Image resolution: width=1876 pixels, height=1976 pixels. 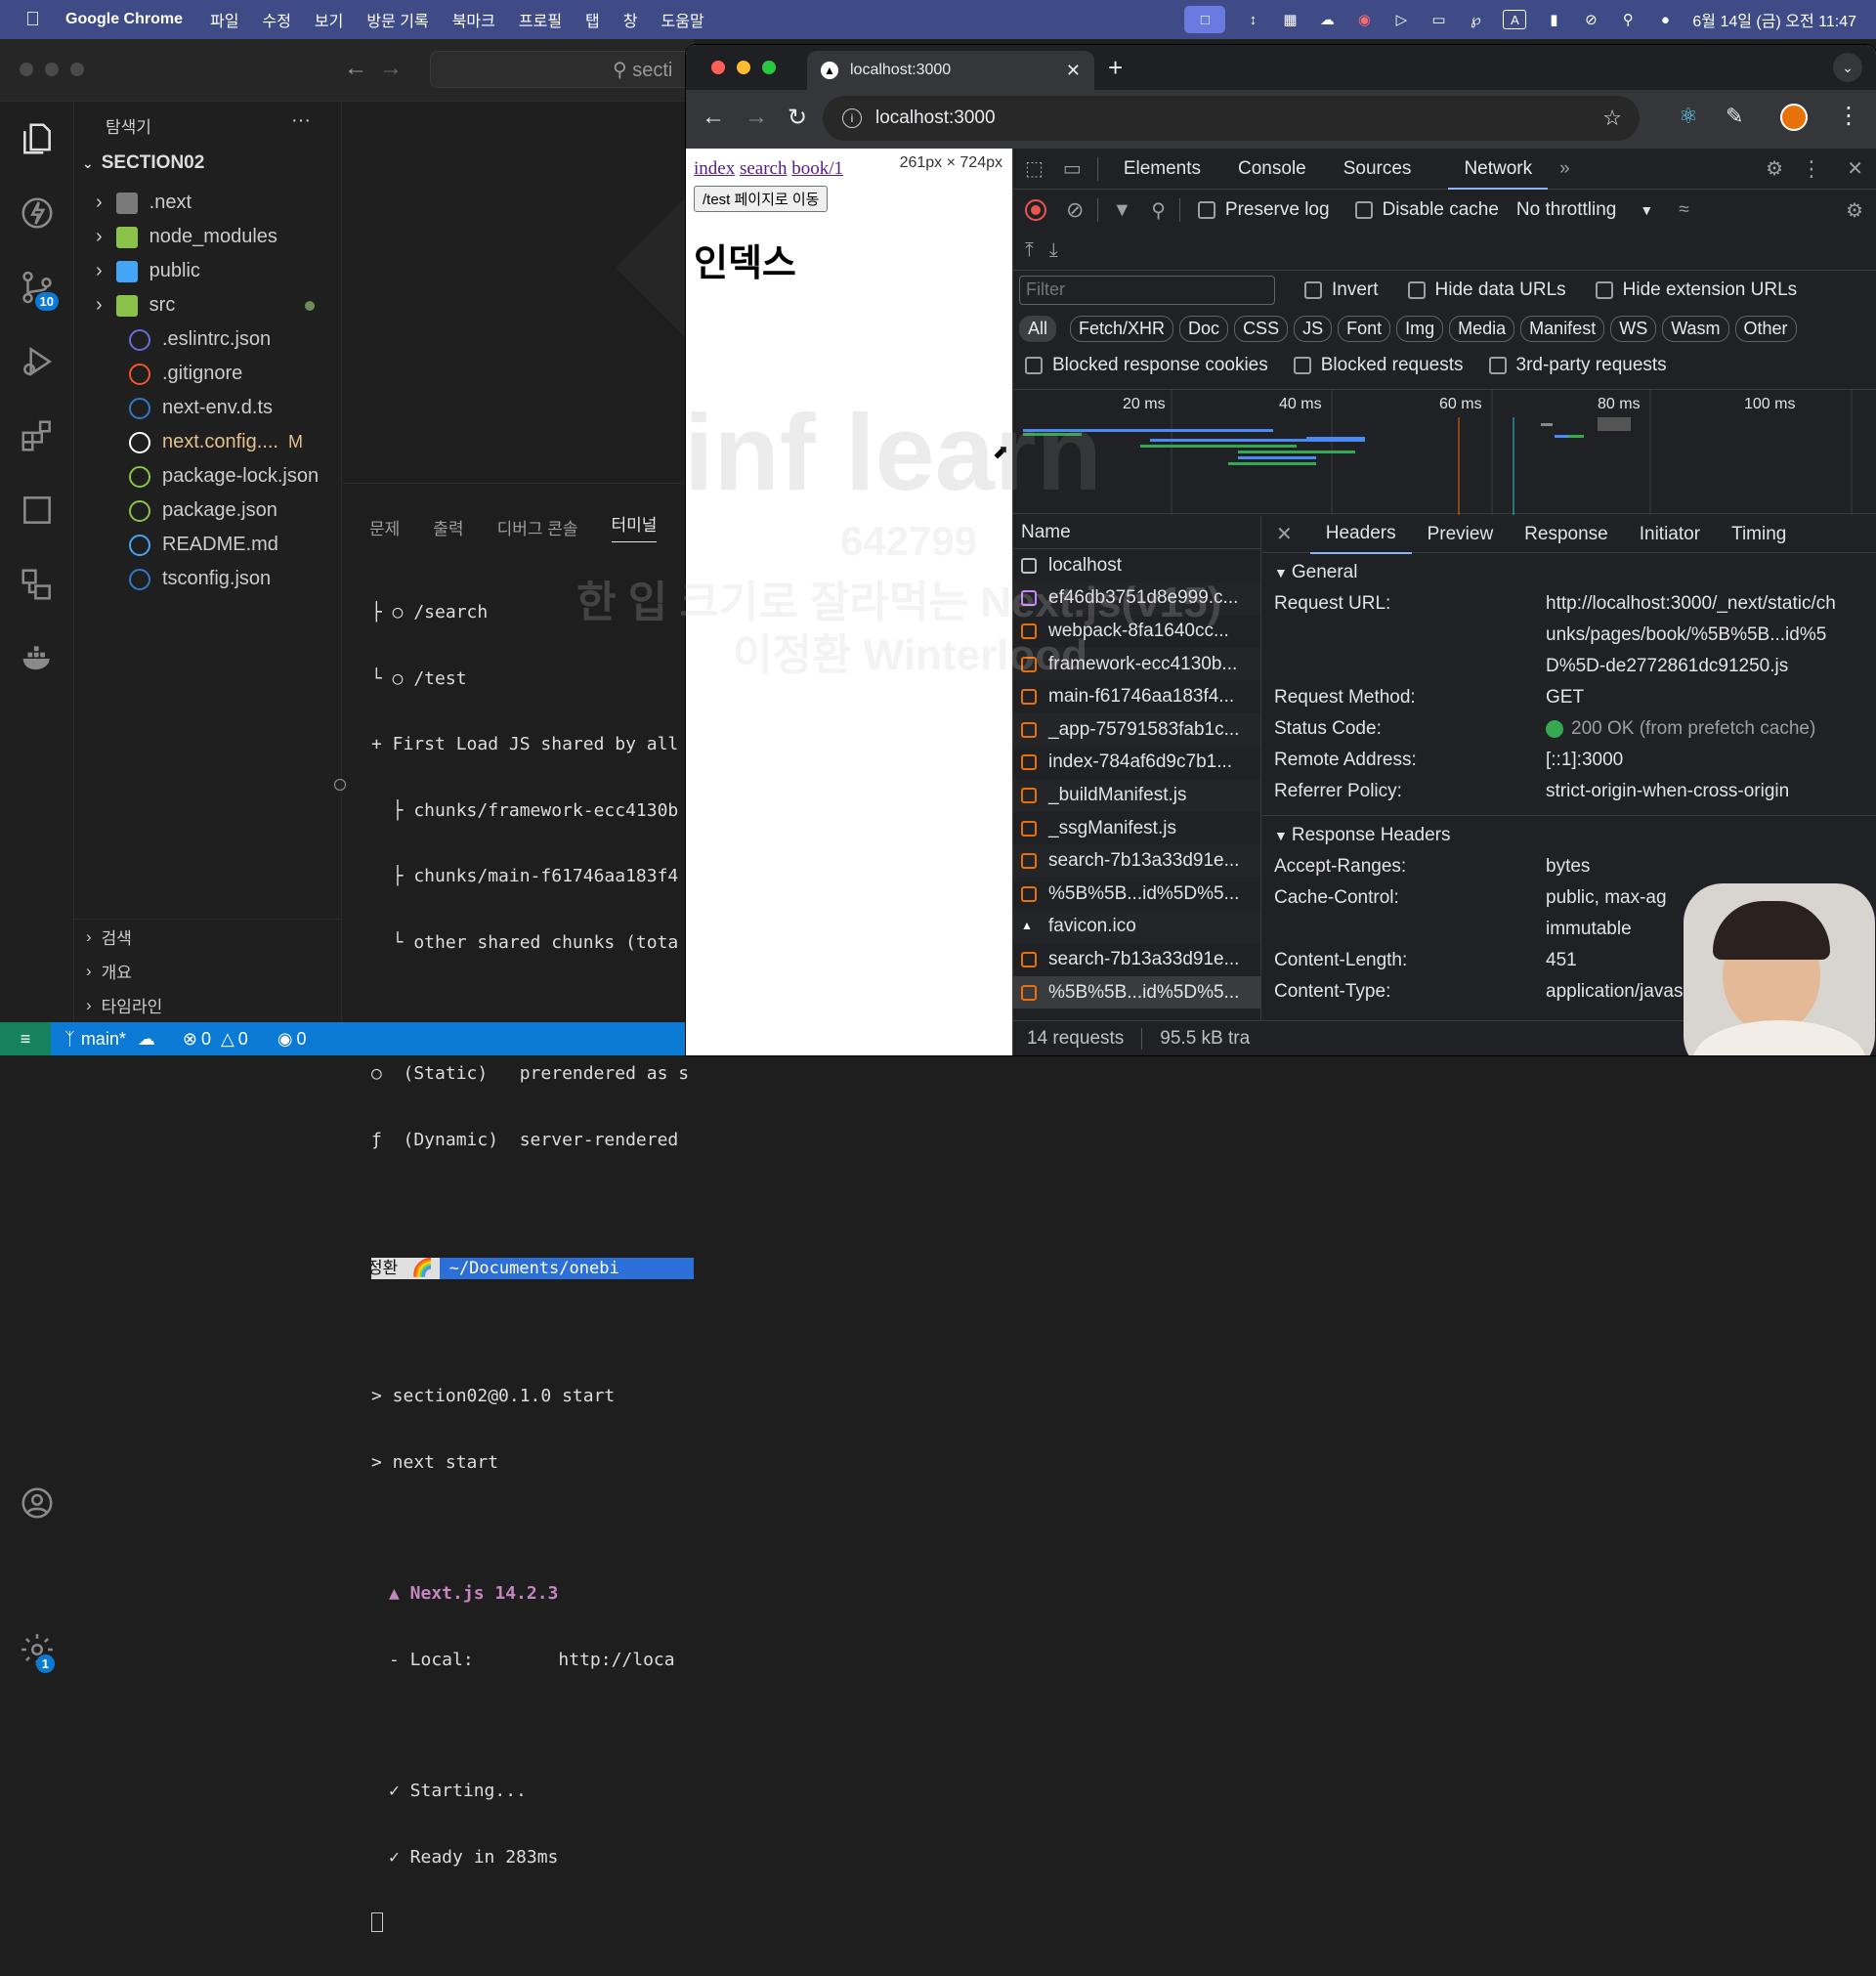 What do you see at coordinates (1575, 835) in the screenshot?
I see `response-headers-section-header: ▼ Response Headers` at bounding box center [1575, 835].